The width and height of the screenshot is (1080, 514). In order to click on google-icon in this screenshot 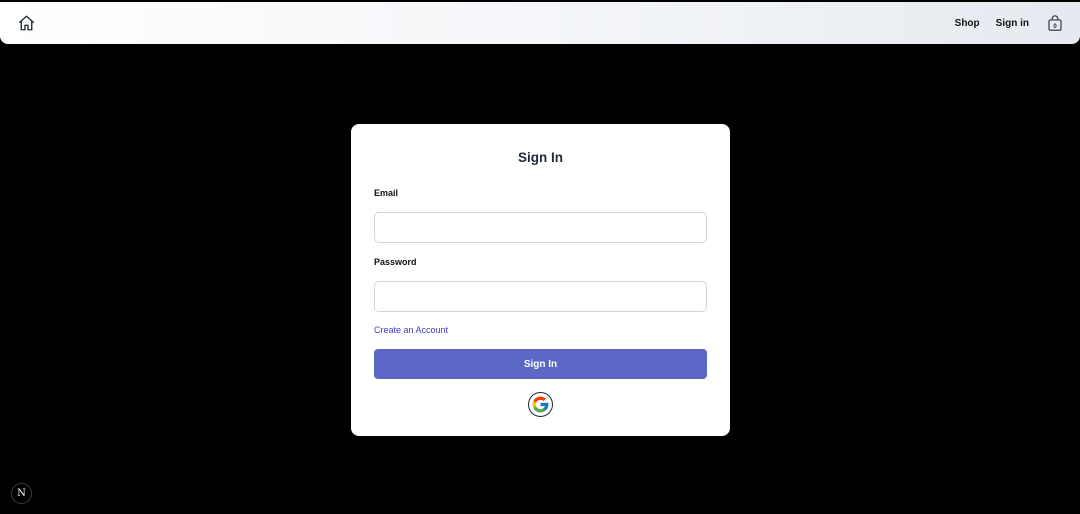, I will do `click(540, 404)`.